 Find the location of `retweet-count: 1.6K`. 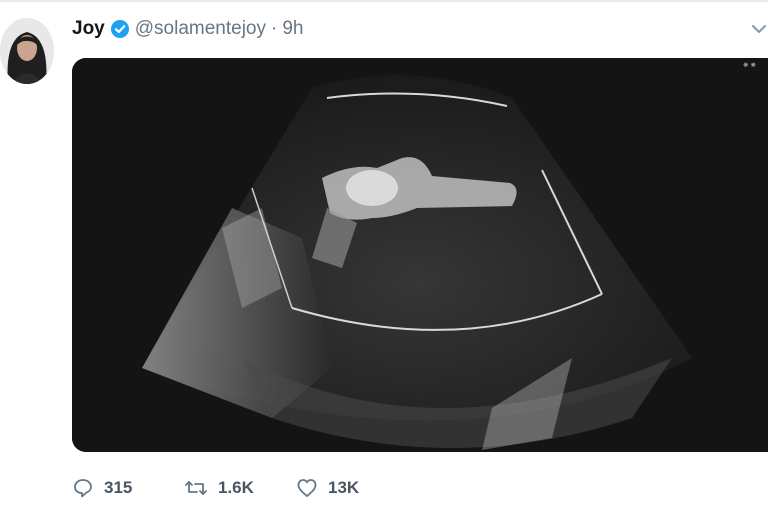

retweet-count: 1.6K is located at coordinates (236, 487).